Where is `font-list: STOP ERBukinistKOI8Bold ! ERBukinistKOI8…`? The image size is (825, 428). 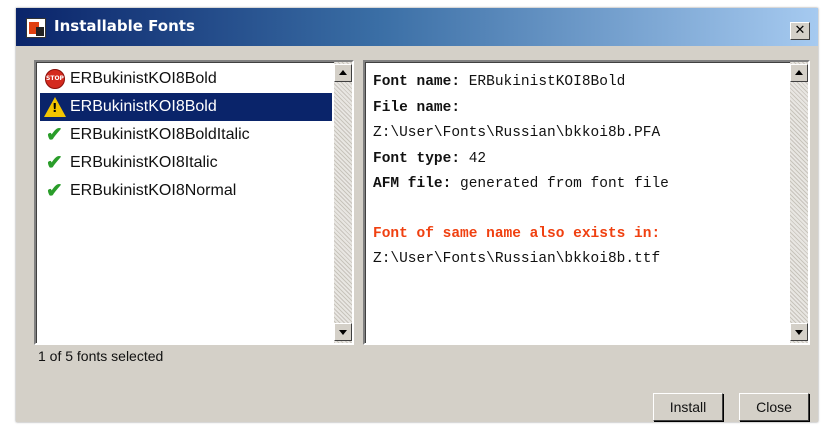 font-list: STOP ERBukinistKOI8Bold ! ERBukinistKOI8… is located at coordinates (186, 135).